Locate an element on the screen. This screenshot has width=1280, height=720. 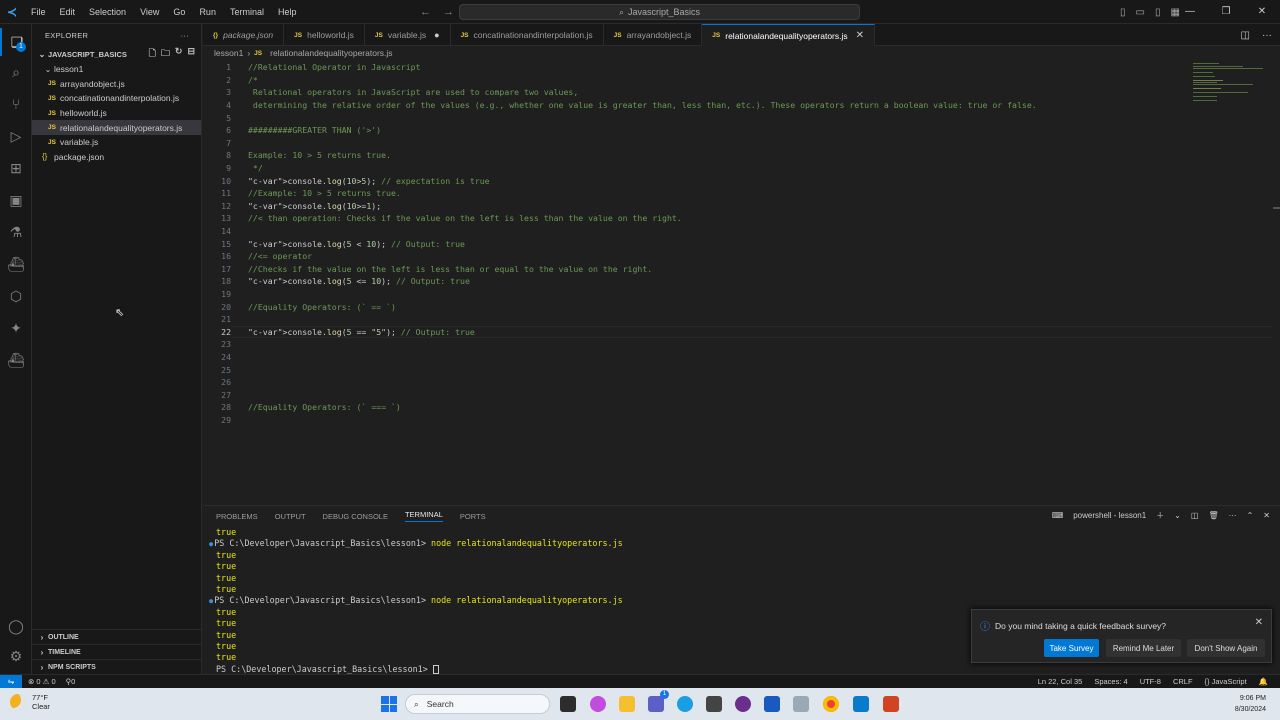
file-relational: JS relationalandequalityoperators.js is located at coordinates (116, 127).